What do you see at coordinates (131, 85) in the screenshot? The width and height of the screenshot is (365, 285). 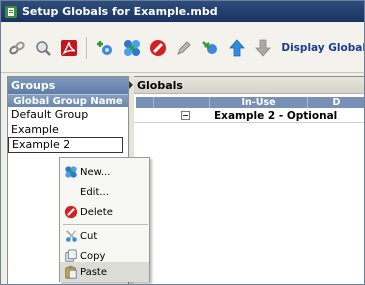 I see `splitter-arrow-icon` at bounding box center [131, 85].